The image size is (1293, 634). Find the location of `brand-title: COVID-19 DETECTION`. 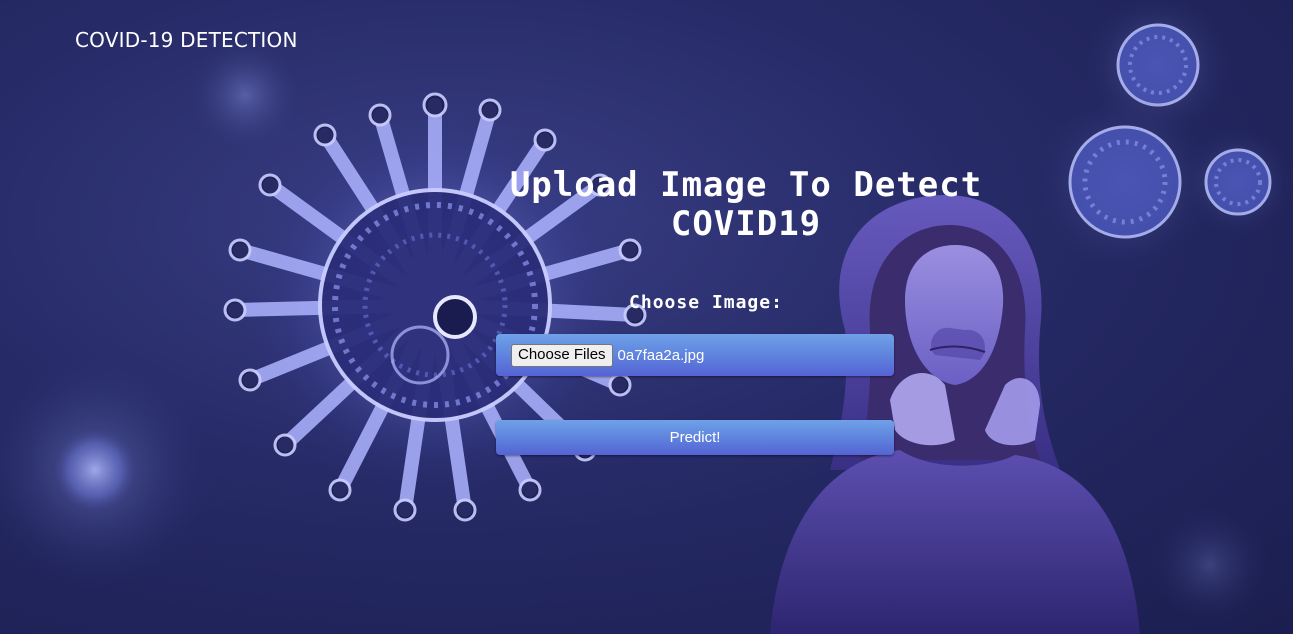

brand-title: COVID-19 DETECTION is located at coordinates (186, 40).